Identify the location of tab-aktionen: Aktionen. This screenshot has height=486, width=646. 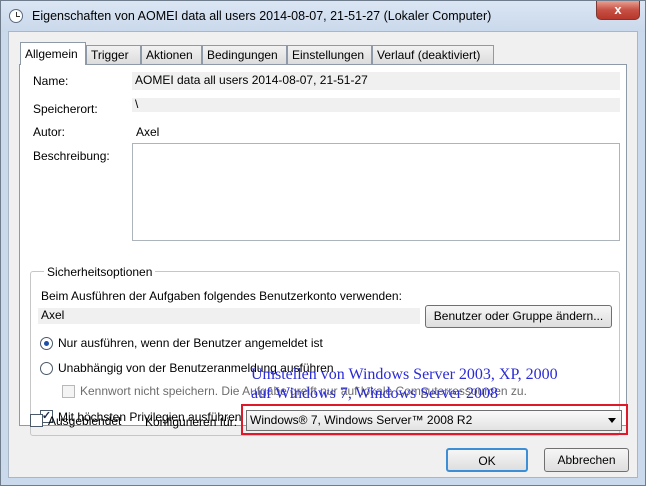
(171, 54).